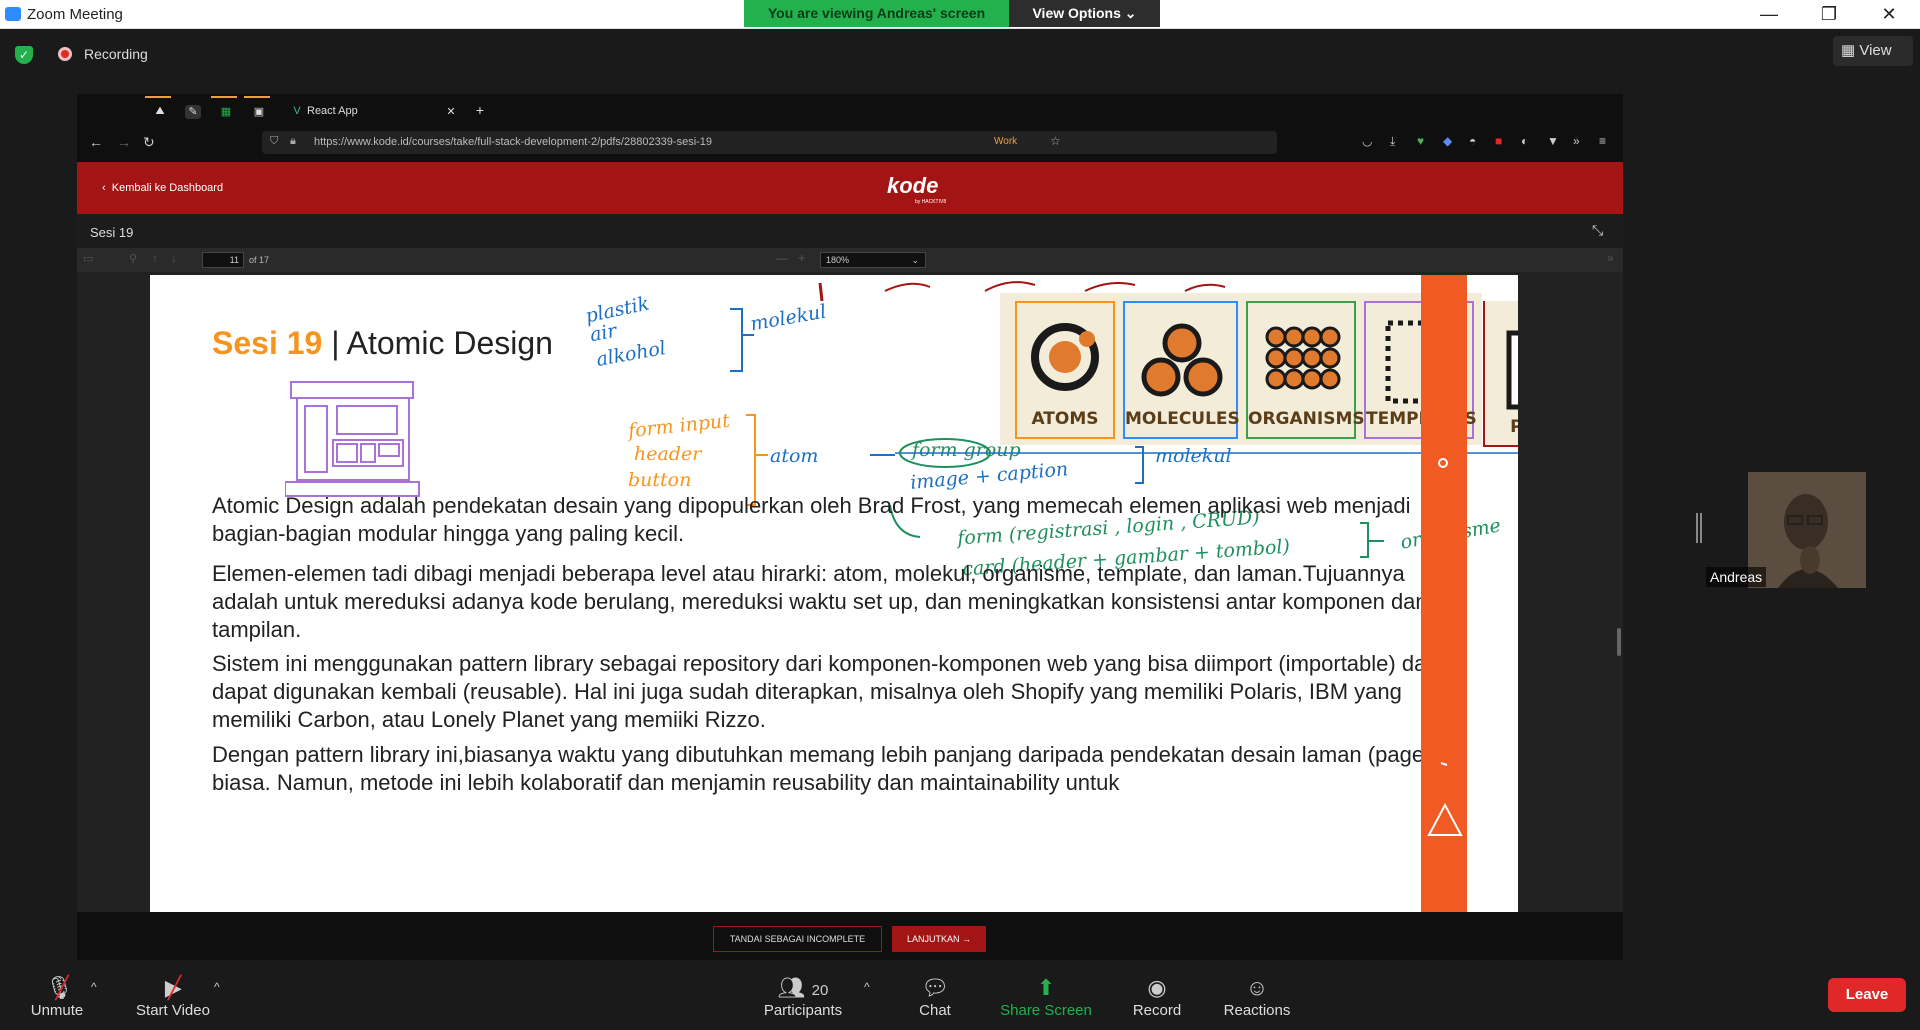 This screenshot has width=1920, height=1030. I want to click on start-video-button: ▶︎╱ Start Video, so click(173, 996).